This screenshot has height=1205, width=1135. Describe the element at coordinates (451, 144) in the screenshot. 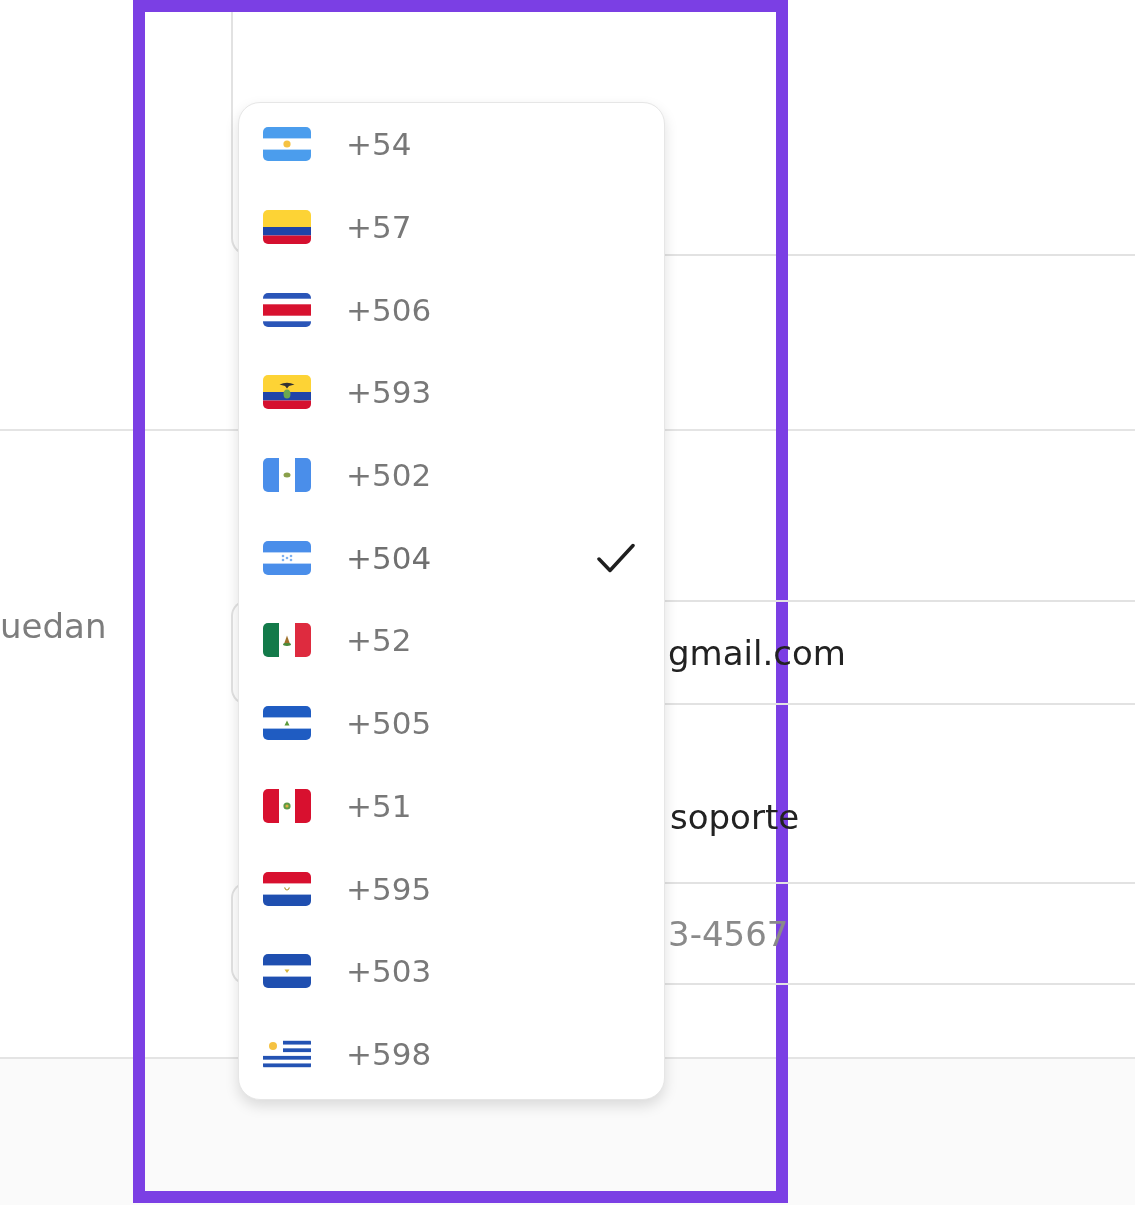

I see `country-code-option: +54` at that location.